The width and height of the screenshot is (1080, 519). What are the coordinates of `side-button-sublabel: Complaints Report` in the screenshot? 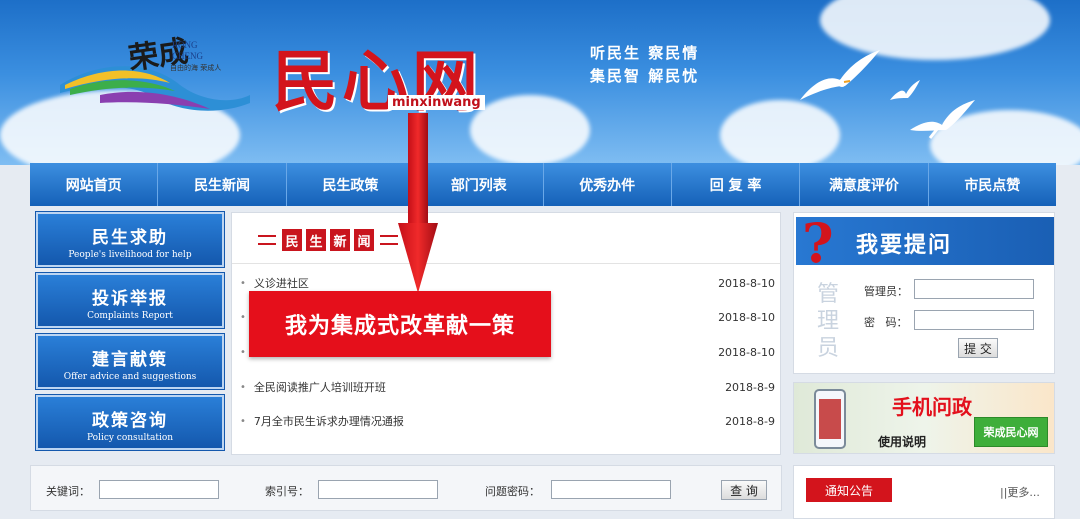 It's located at (130, 316).